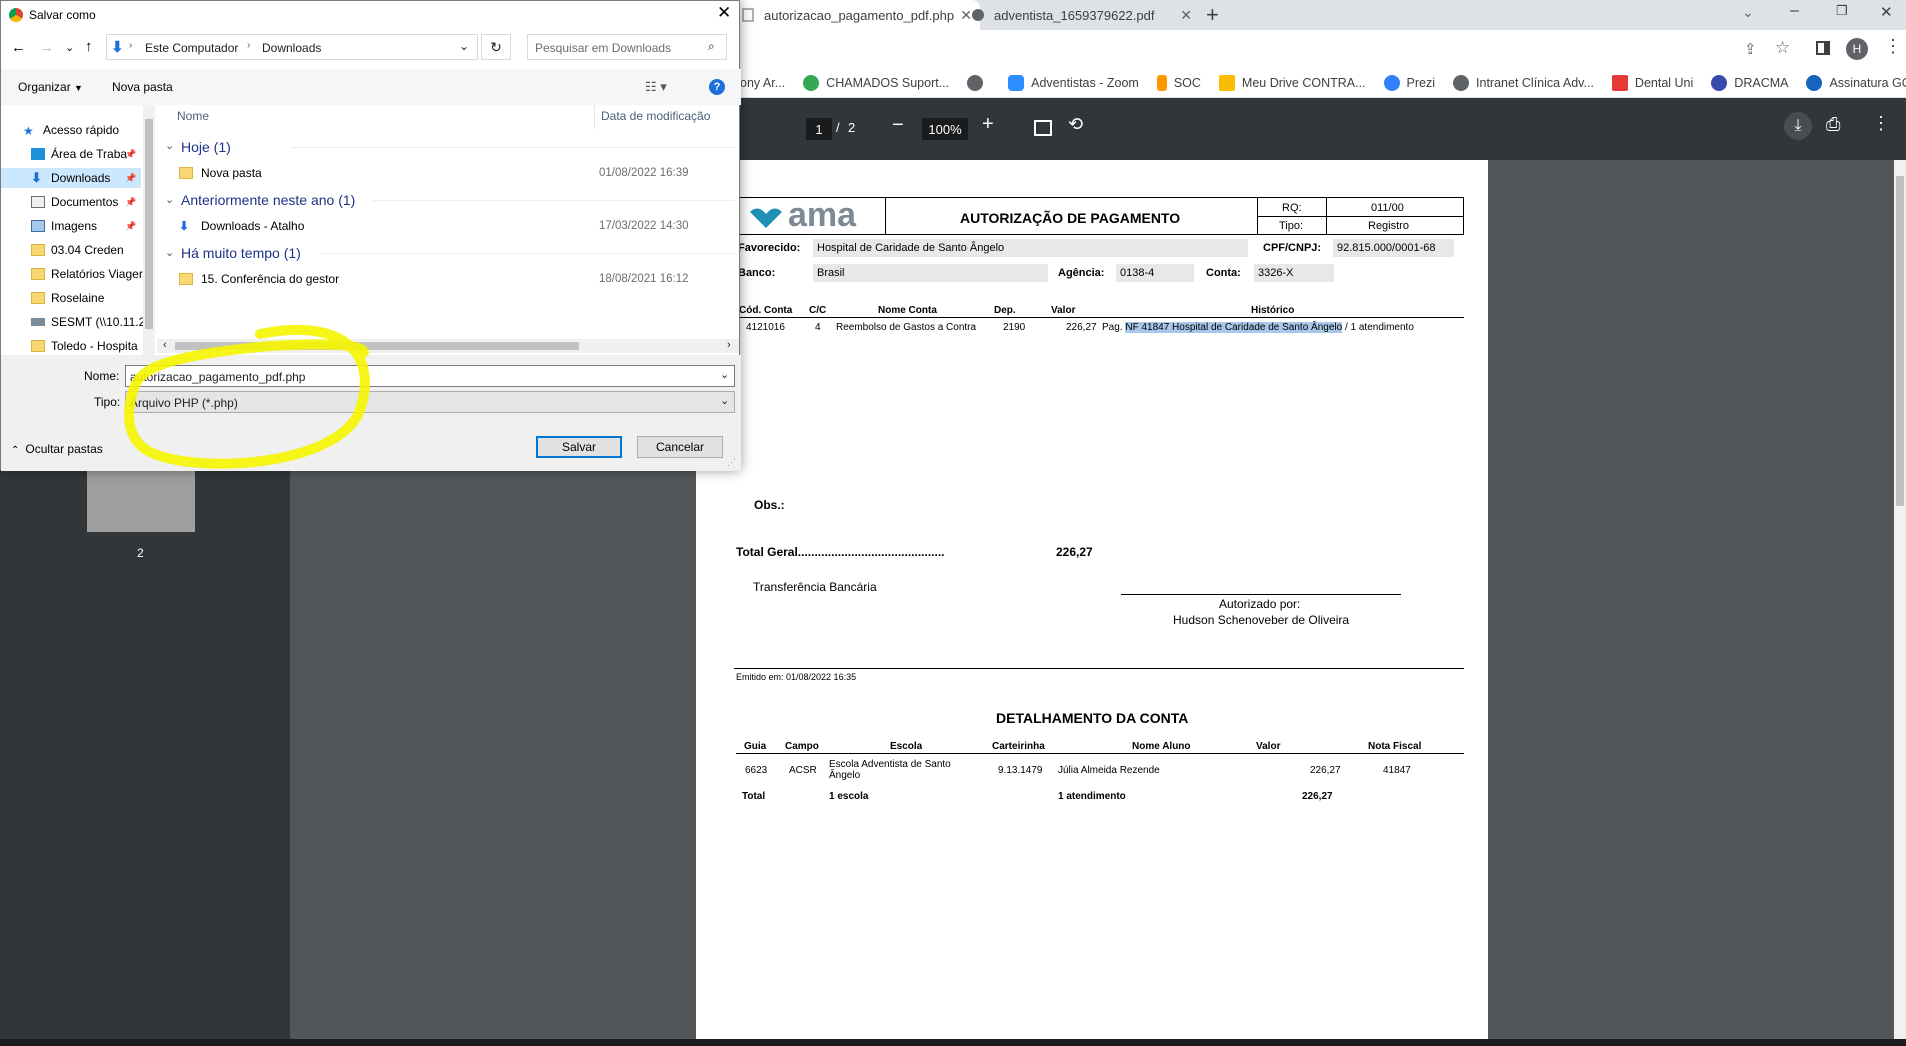 The height and width of the screenshot is (1046, 1906). I want to click on bookmark-item: DRACMA, so click(1749, 82).